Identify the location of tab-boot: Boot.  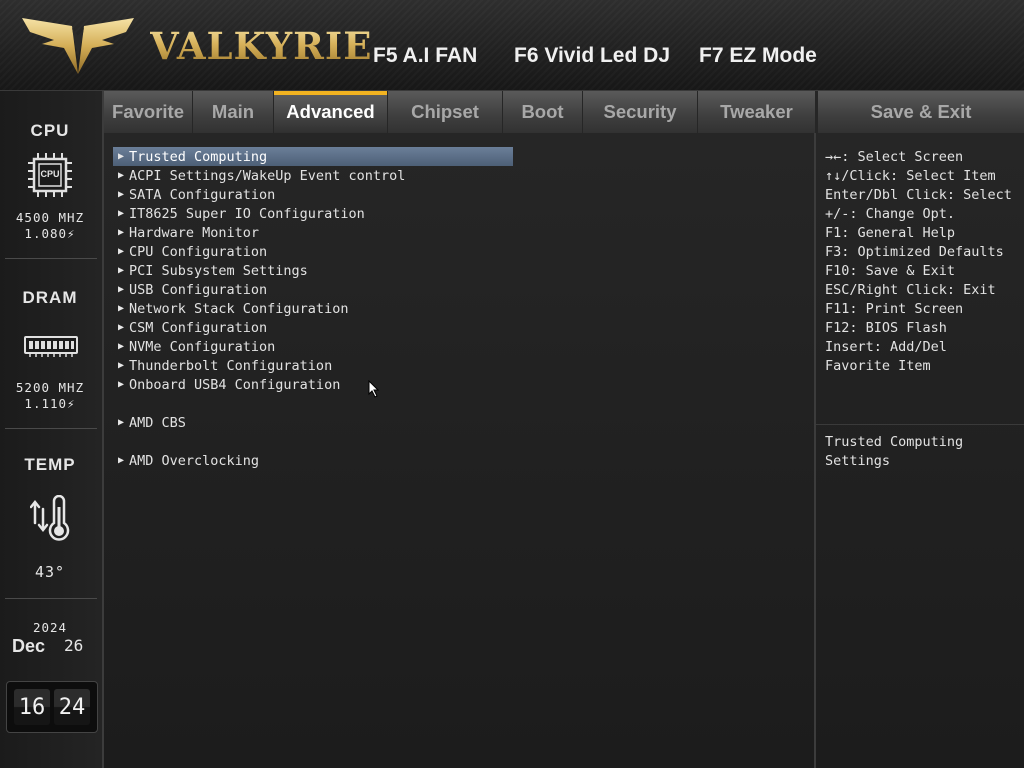
(543, 112).